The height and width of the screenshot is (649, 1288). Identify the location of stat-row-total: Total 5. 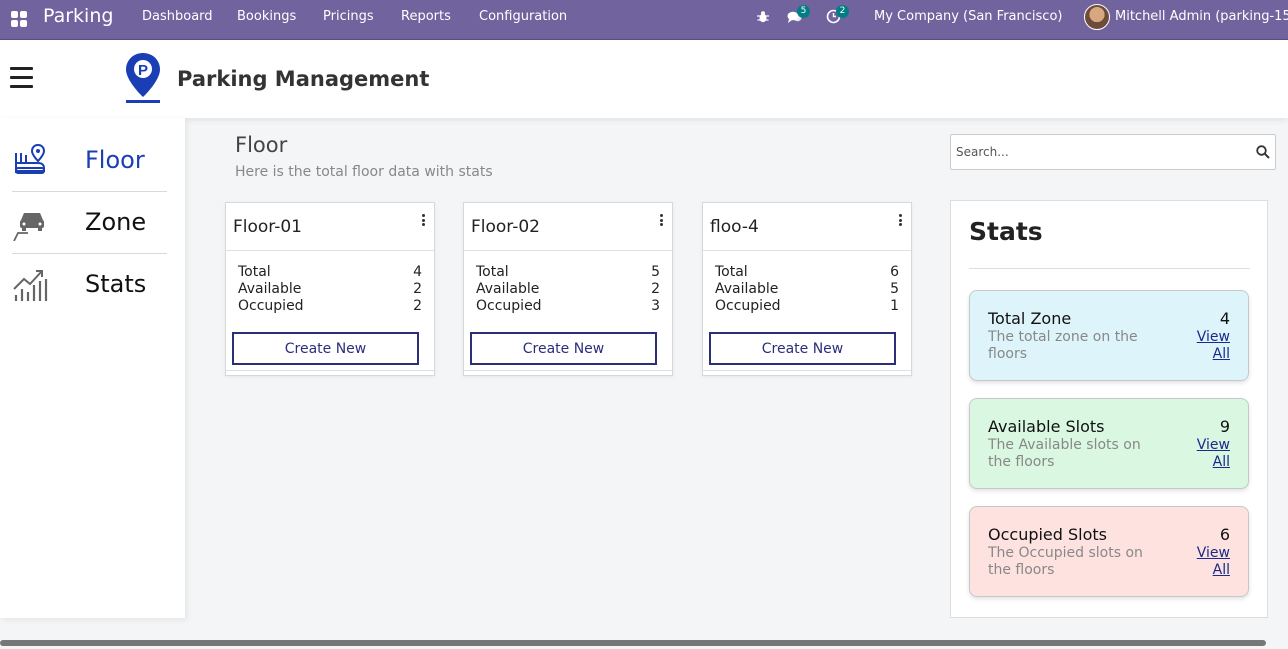
(568, 272).